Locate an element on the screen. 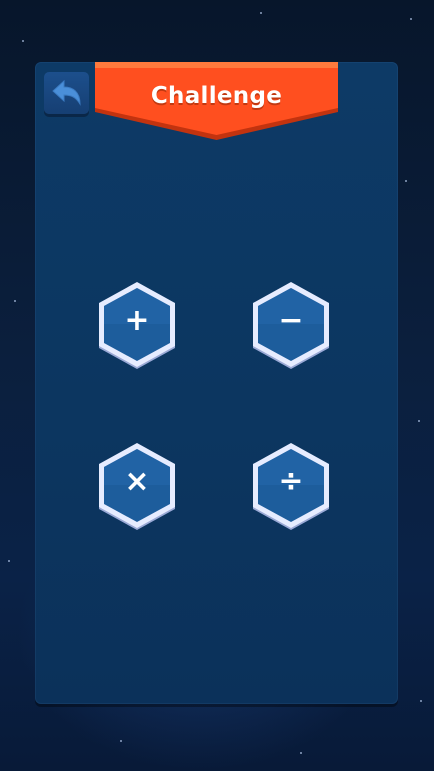 The width and height of the screenshot is (434, 771). subtraction-button: − is located at coordinates (291, 326).